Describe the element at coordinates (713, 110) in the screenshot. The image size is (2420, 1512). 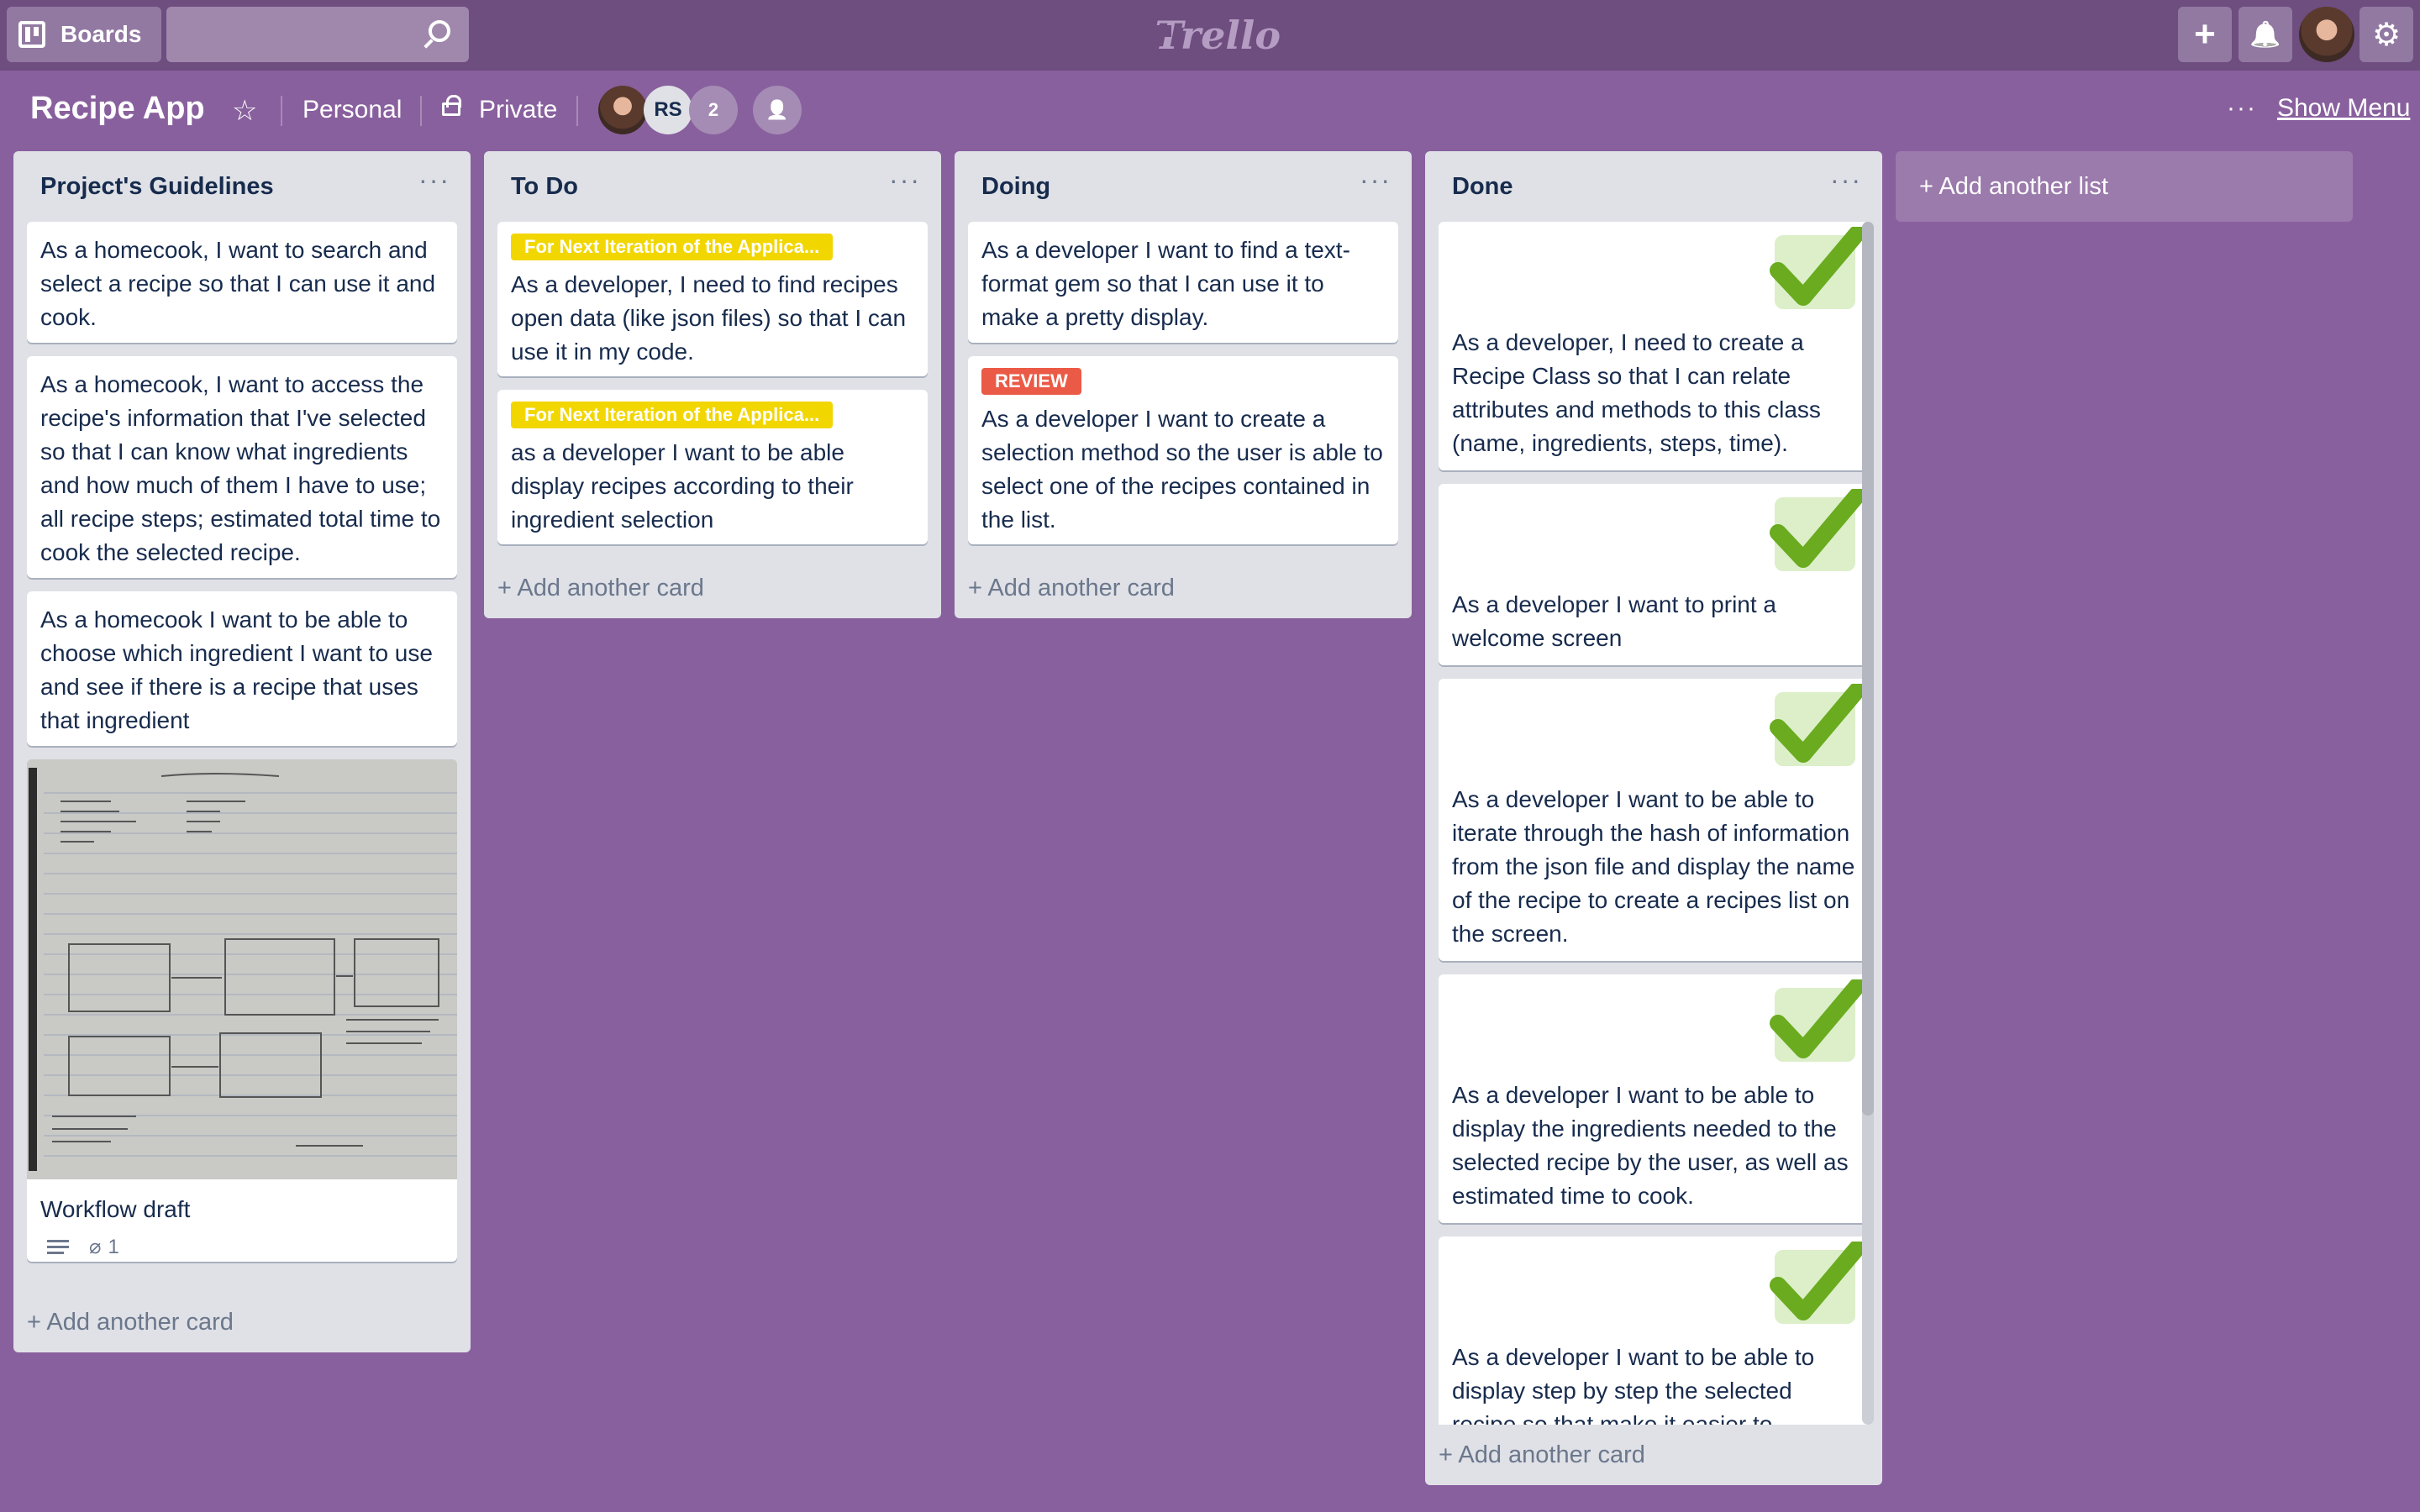
I see `more-members-badge: 2` at that location.